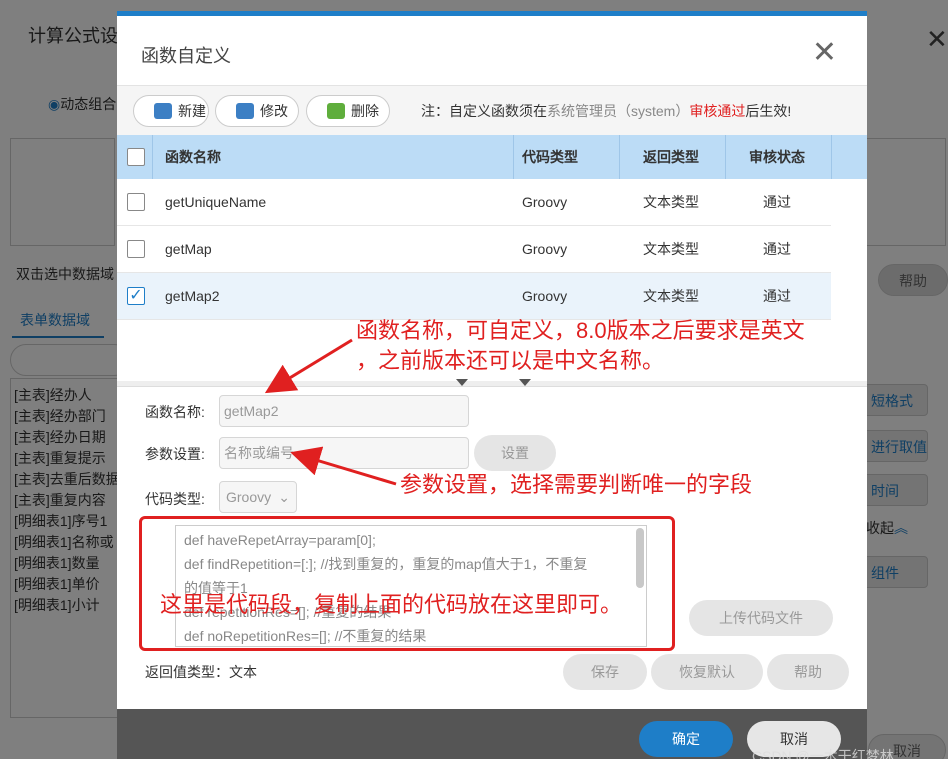  I want to click on arrow-to-name-field, so click(308, 366).